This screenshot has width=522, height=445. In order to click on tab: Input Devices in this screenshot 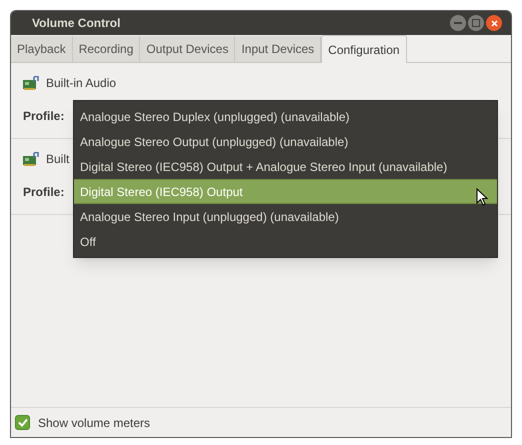, I will do `click(278, 49)`.